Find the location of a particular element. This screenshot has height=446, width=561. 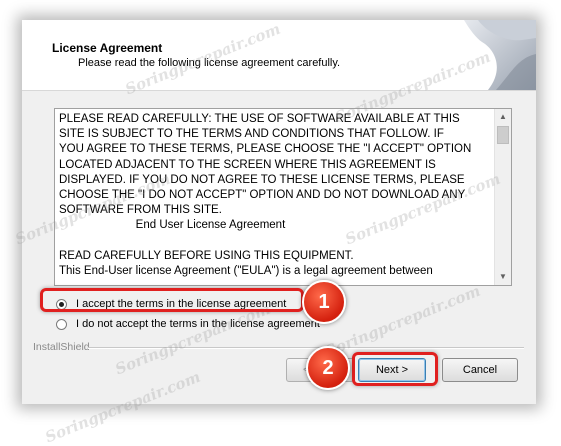

step-1-badge: 1 is located at coordinates (324, 302).